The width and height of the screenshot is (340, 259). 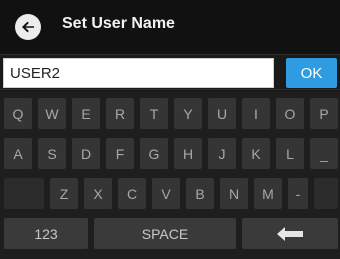 I want to click on key-a: A, so click(x=18, y=153).